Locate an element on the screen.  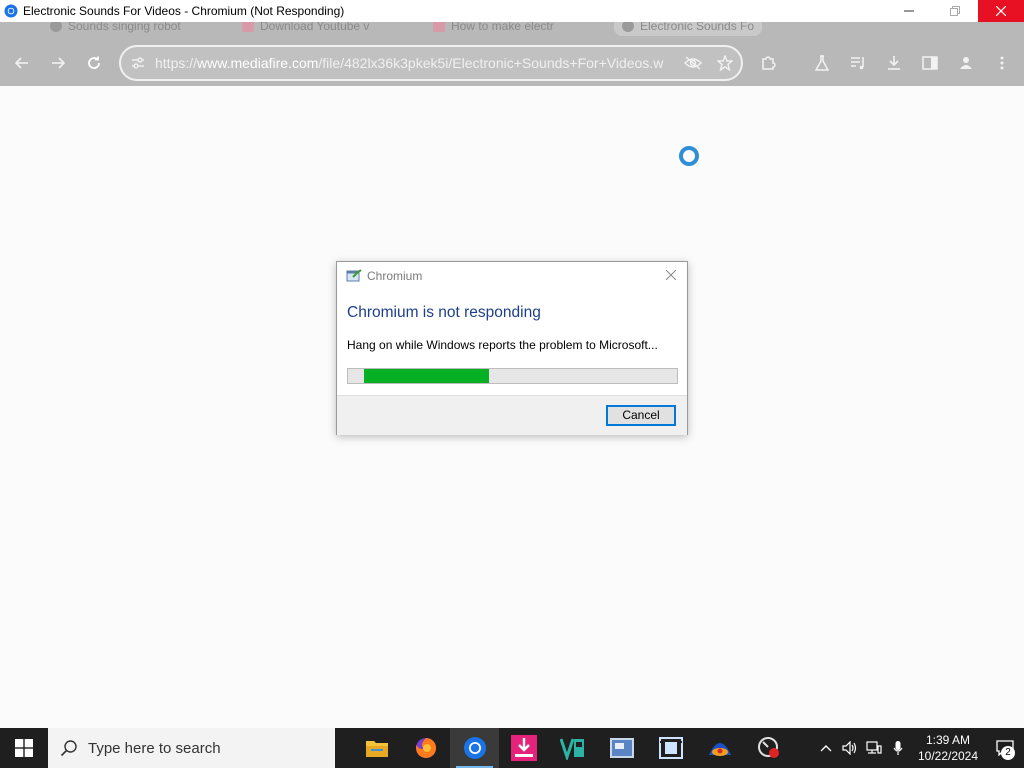
taskbar-recorder-app is located at coordinates (768, 748).